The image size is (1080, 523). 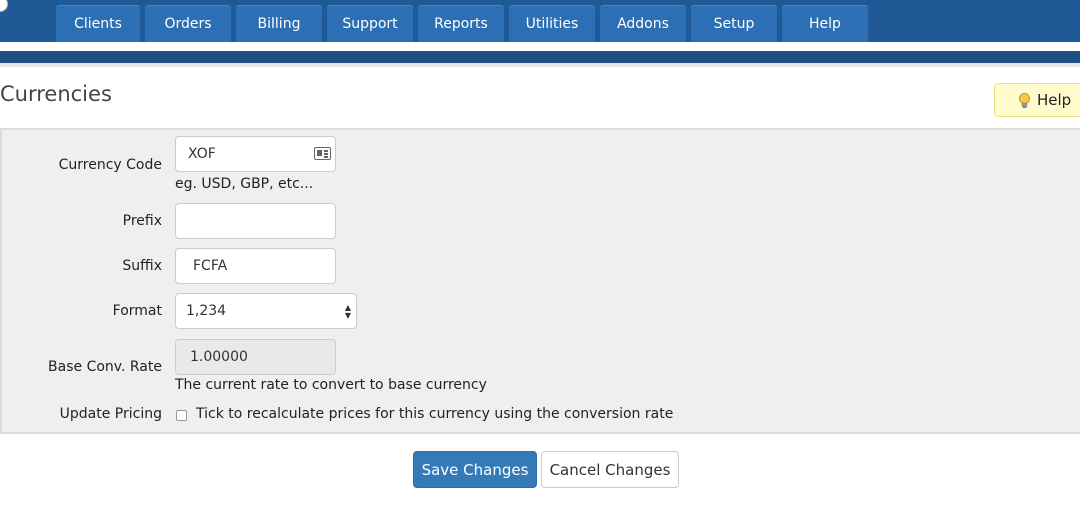 I want to click on prefix-input, so click(x=255, y=221).